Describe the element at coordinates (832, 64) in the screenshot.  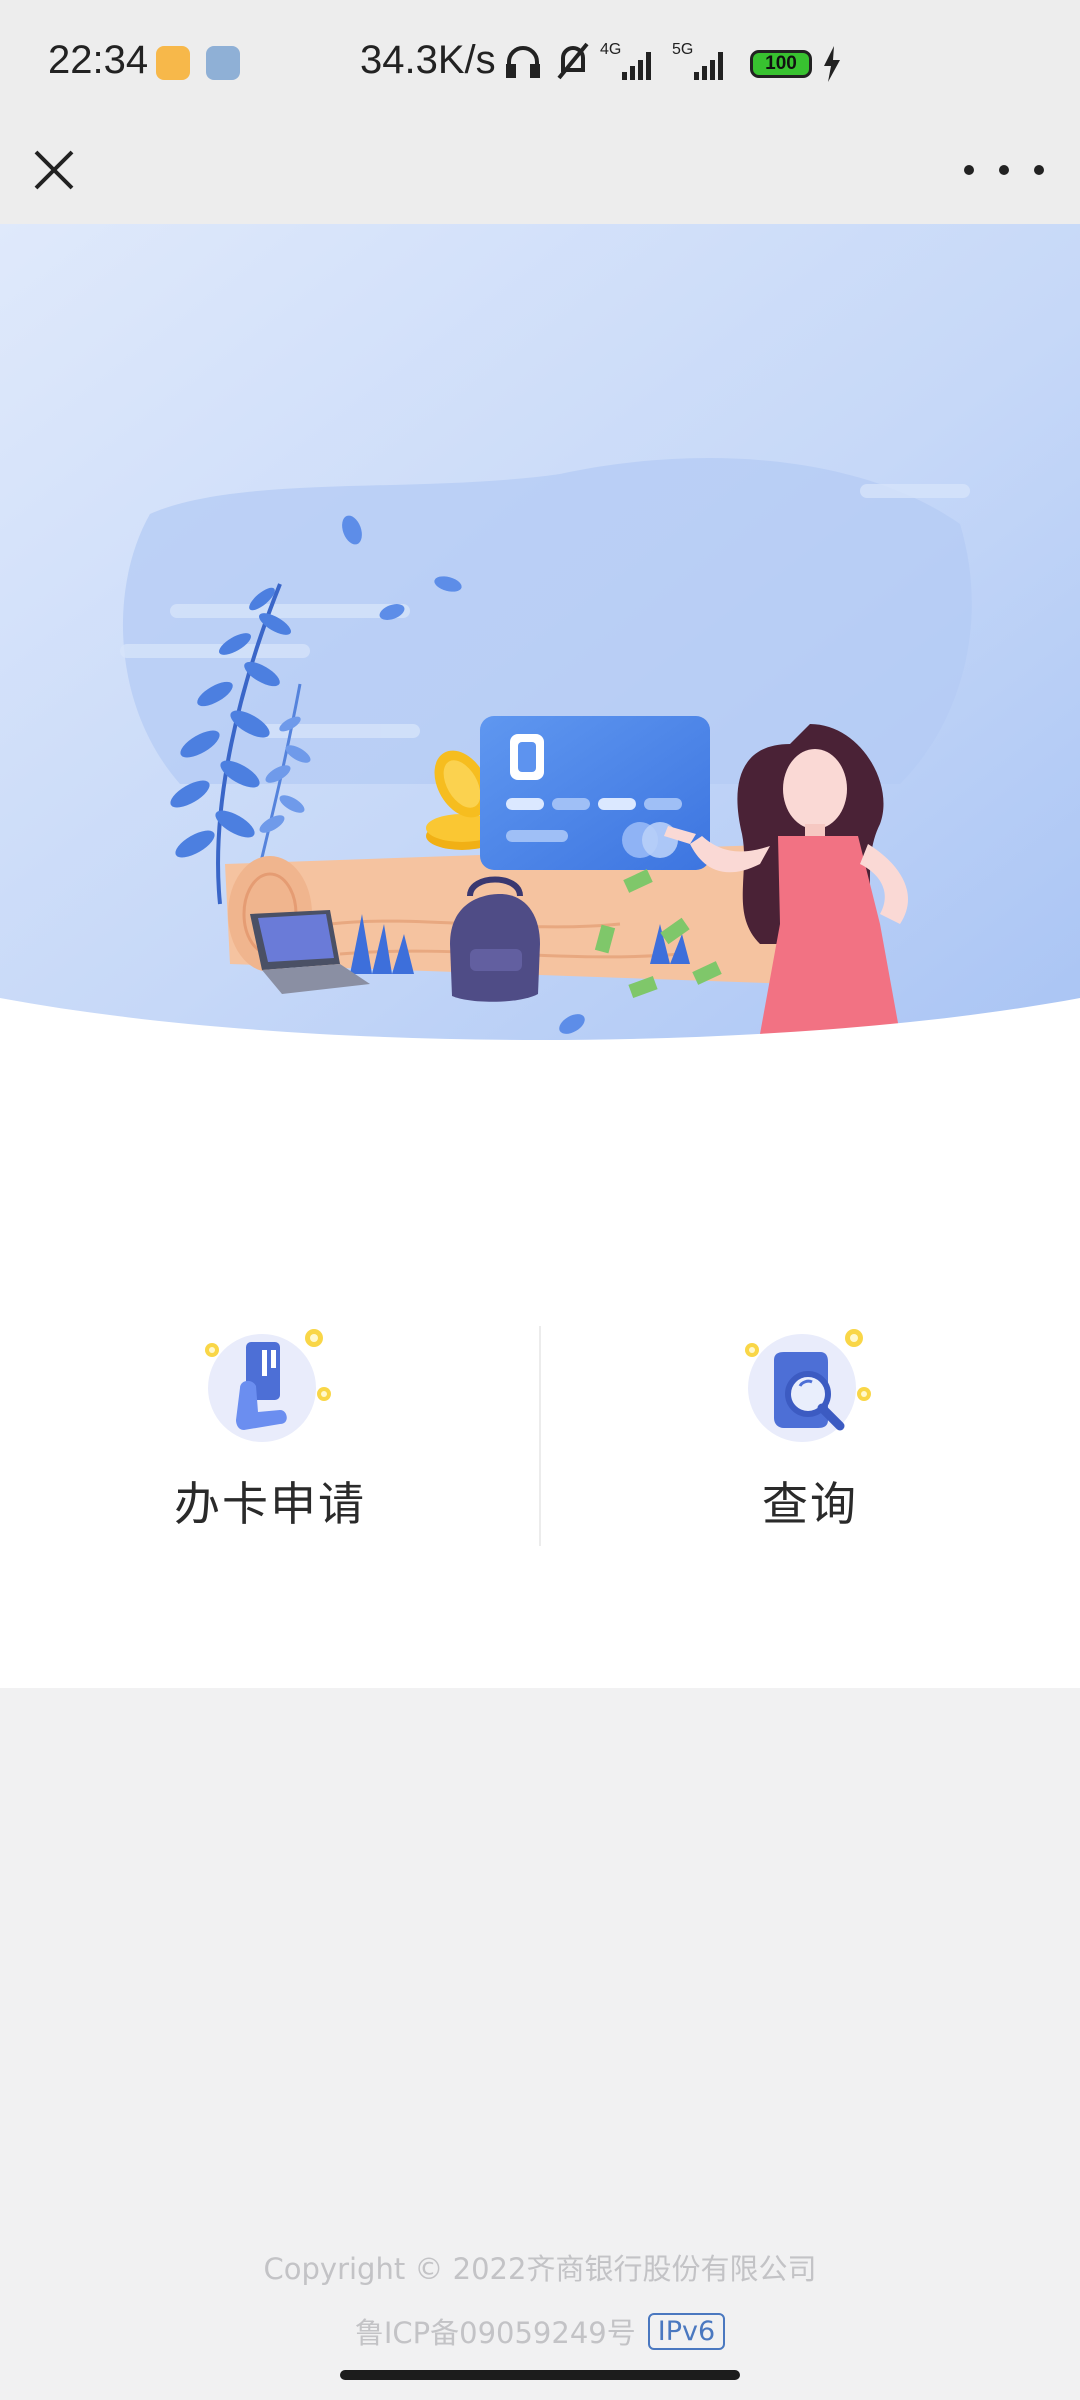
I see `charging-icon` at that location.